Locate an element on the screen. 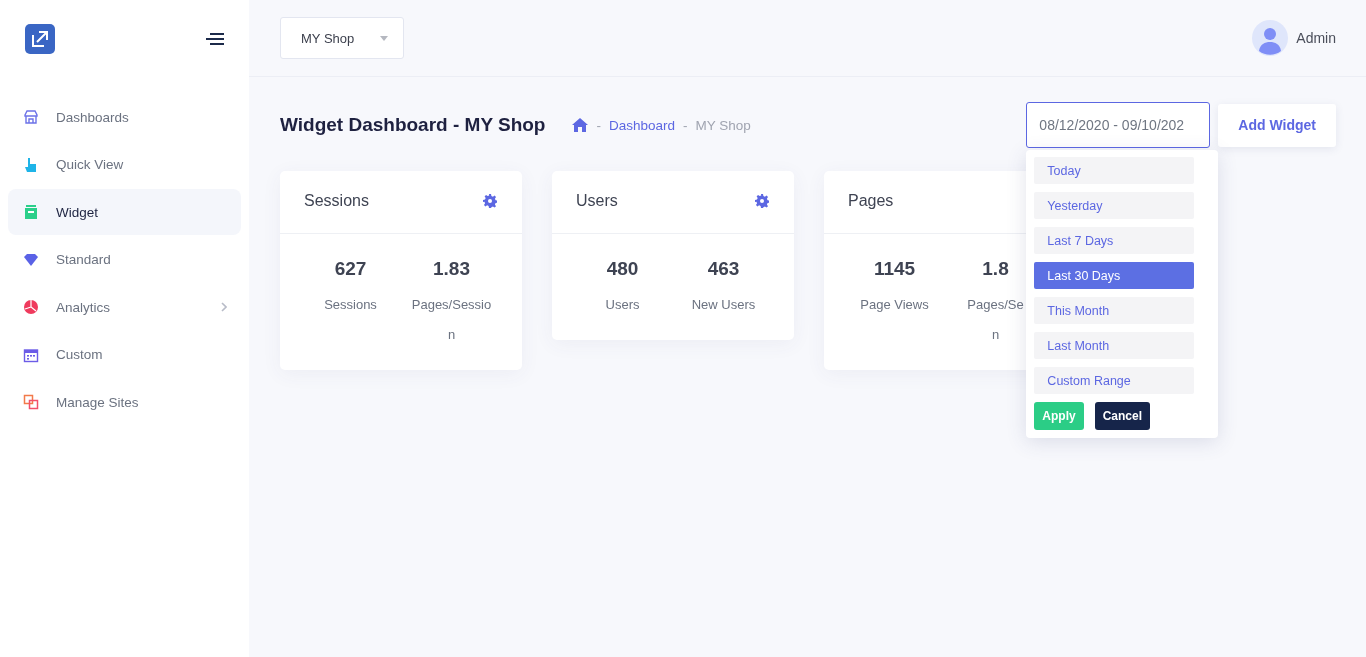 Image resolution: width=1366 pixels, height=657 pixels. stat-value: 1.8 is located at coordinates (995, 269).